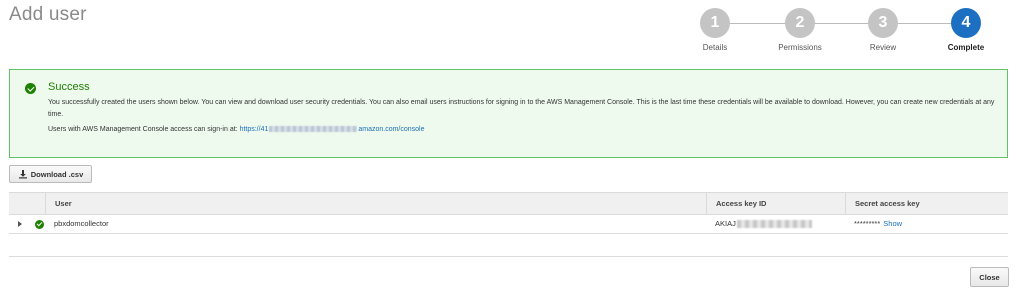 Image resolution: width=1024 pixels, height=294 pixels. I want to click on secret-key-cell: ********* Show, so click(878, 224).